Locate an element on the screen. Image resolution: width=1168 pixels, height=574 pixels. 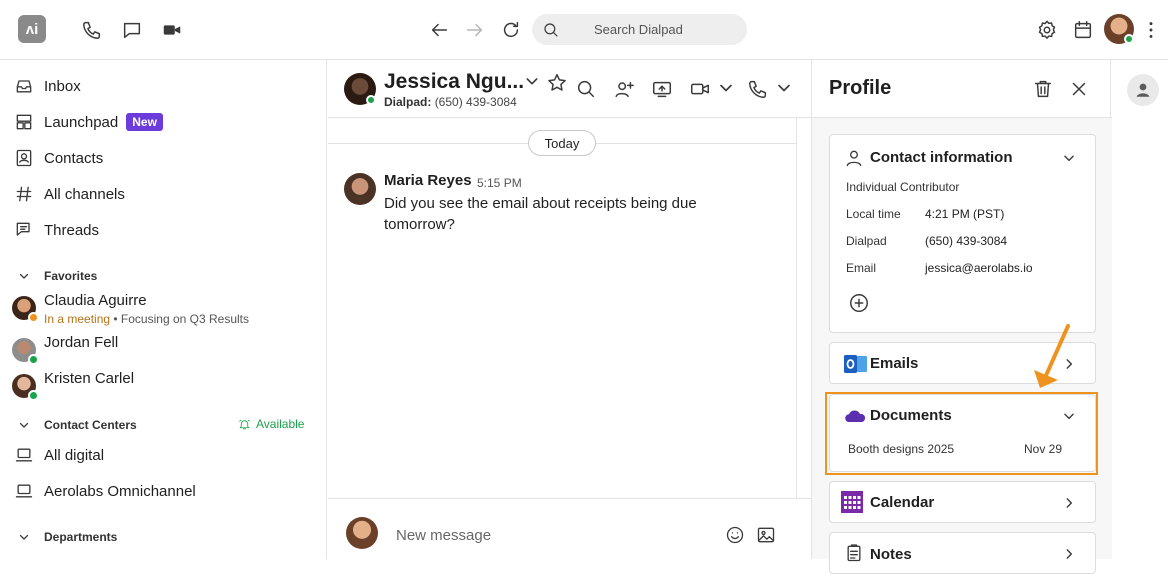
info-value: jessica@aerolabs.io is located at coordinates (979, 268).